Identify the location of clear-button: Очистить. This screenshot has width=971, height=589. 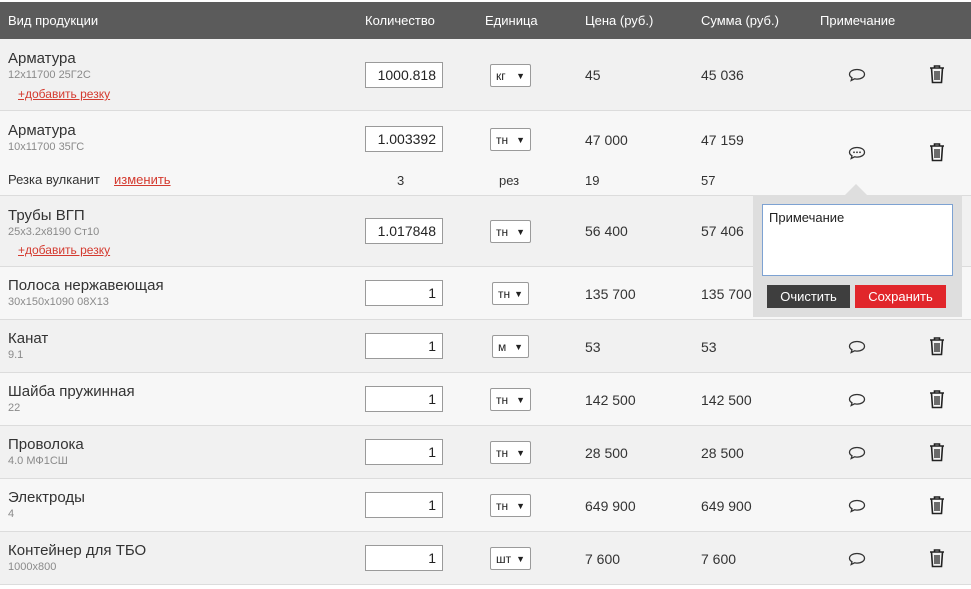
(808, 296).